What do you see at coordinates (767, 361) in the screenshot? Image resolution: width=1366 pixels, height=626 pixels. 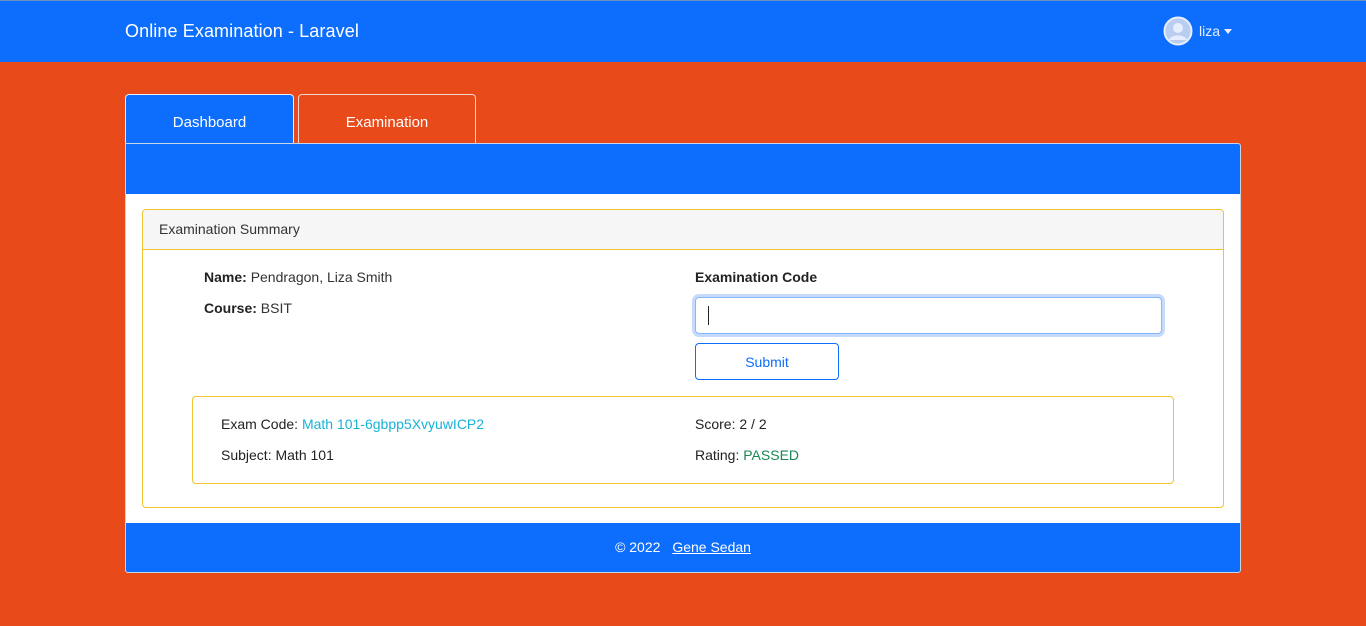 I see `submit-button: Submit` at bounding box center [767, 361].